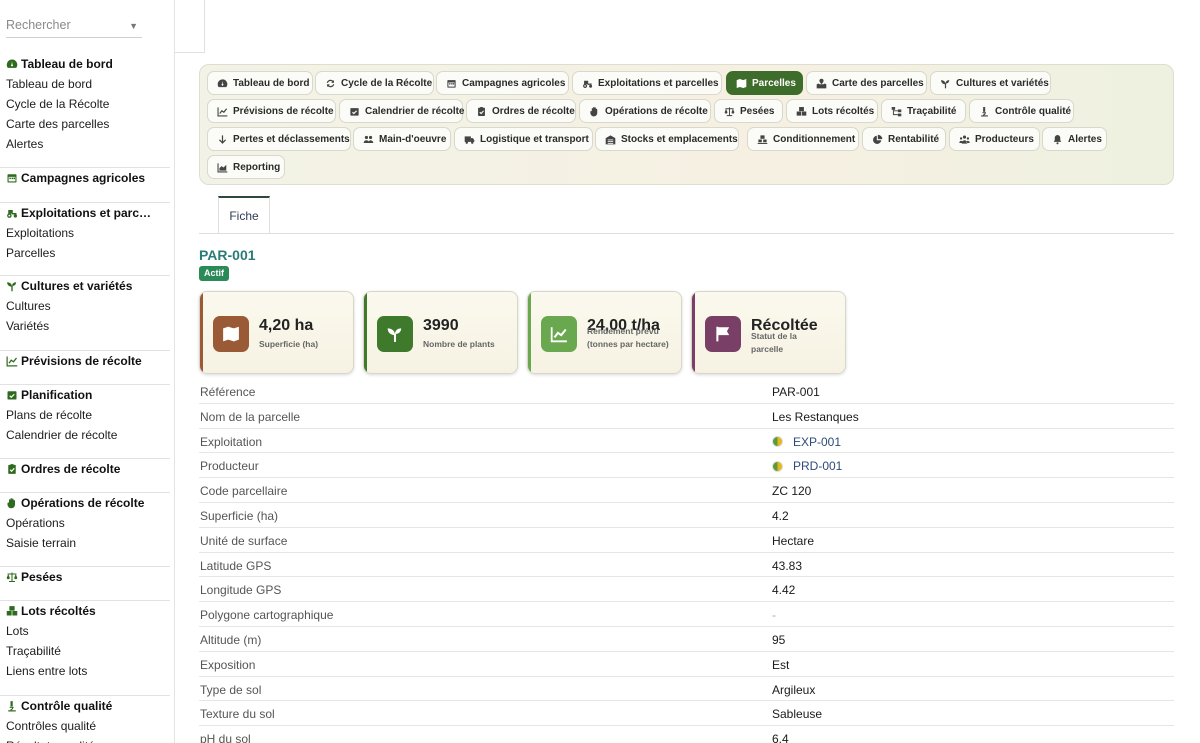 The image size is (1200, 743). What do you see at coordinates (85, 233) in the screenshot?
I see `sidebar-item: Exploitations` at bounding box center [85, 233].